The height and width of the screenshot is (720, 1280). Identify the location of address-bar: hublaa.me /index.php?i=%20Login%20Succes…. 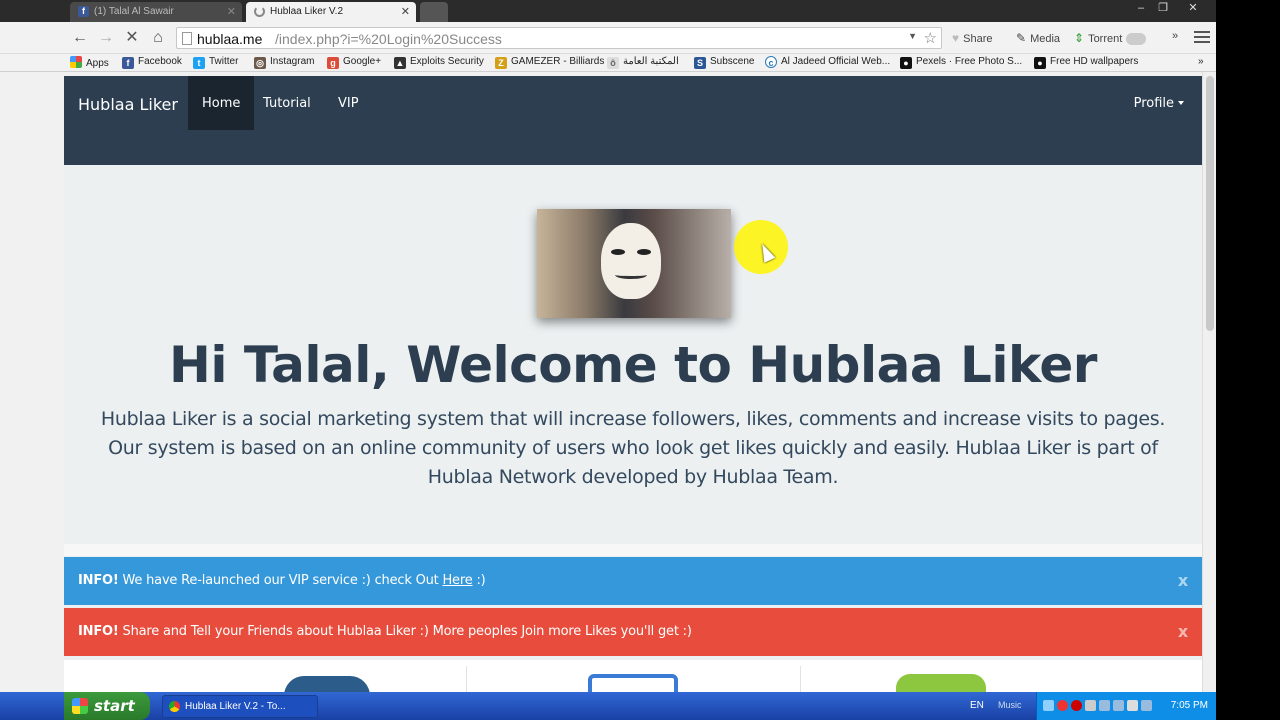
(559, 38).